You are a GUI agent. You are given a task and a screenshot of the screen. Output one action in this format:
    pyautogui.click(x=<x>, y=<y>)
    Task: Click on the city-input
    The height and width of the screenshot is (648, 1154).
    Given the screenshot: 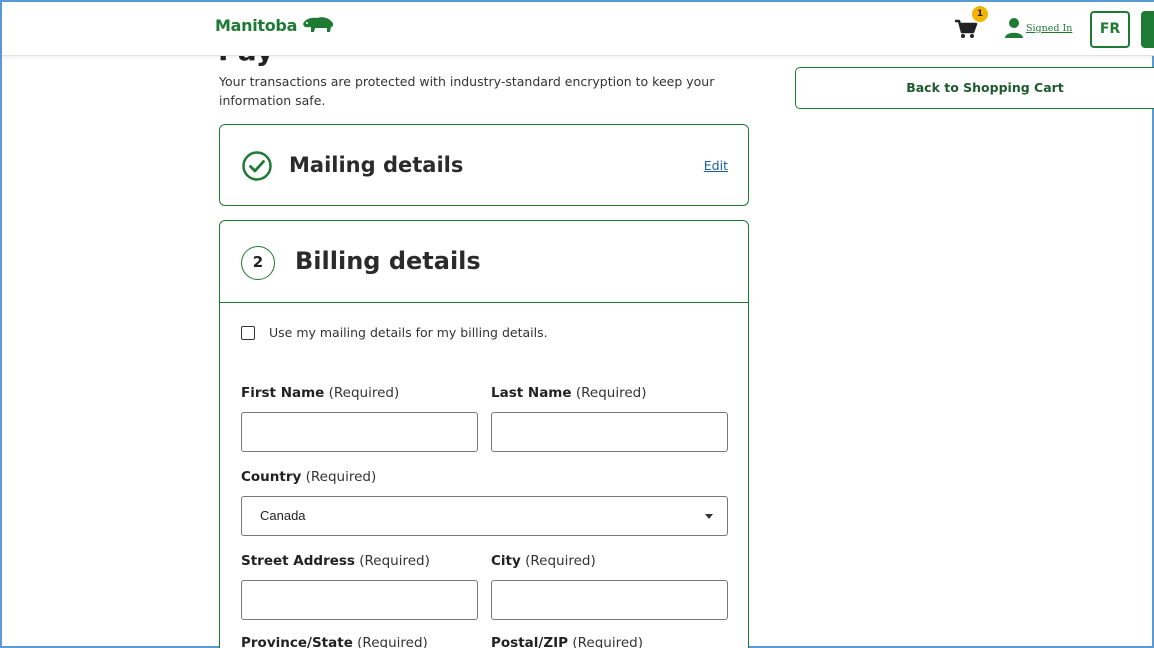 What is the action you would take?
    pyautogui.click(x=609, y=600)
    